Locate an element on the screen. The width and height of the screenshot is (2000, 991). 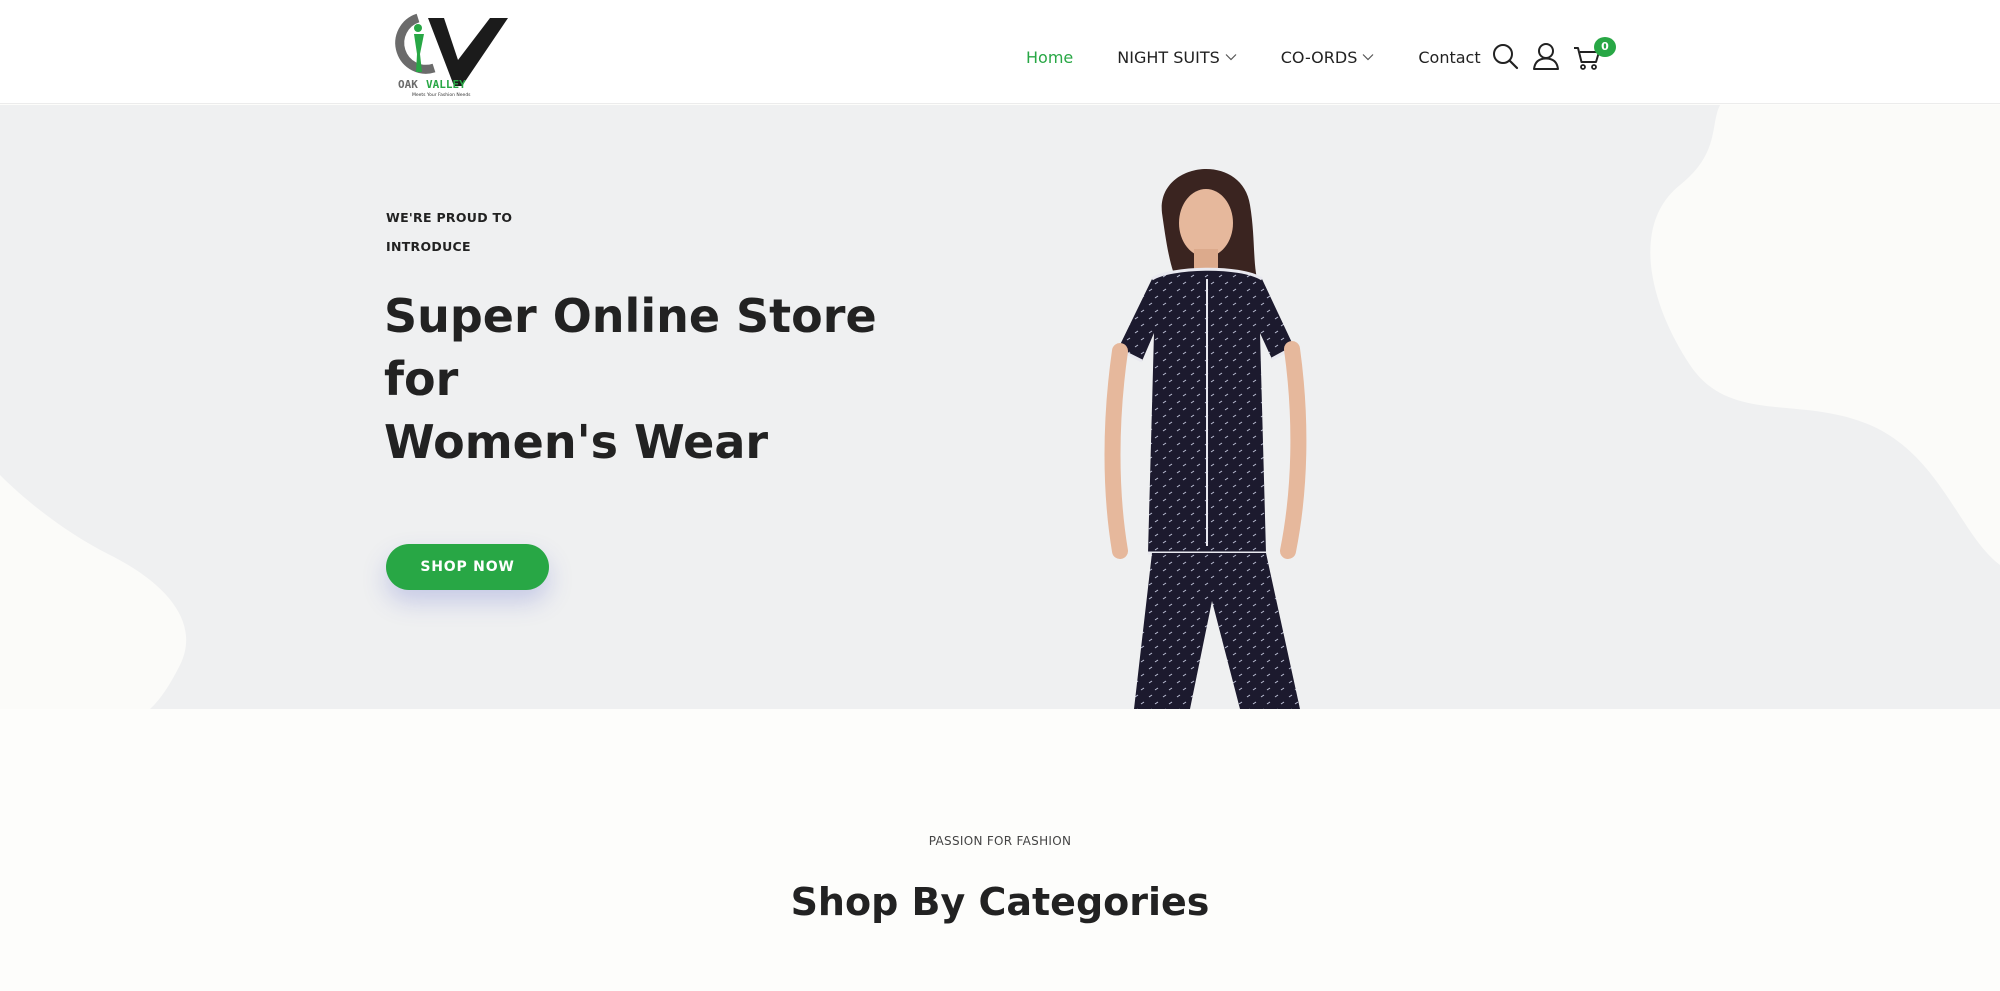
search-button is located at coordinates (1505, 56).